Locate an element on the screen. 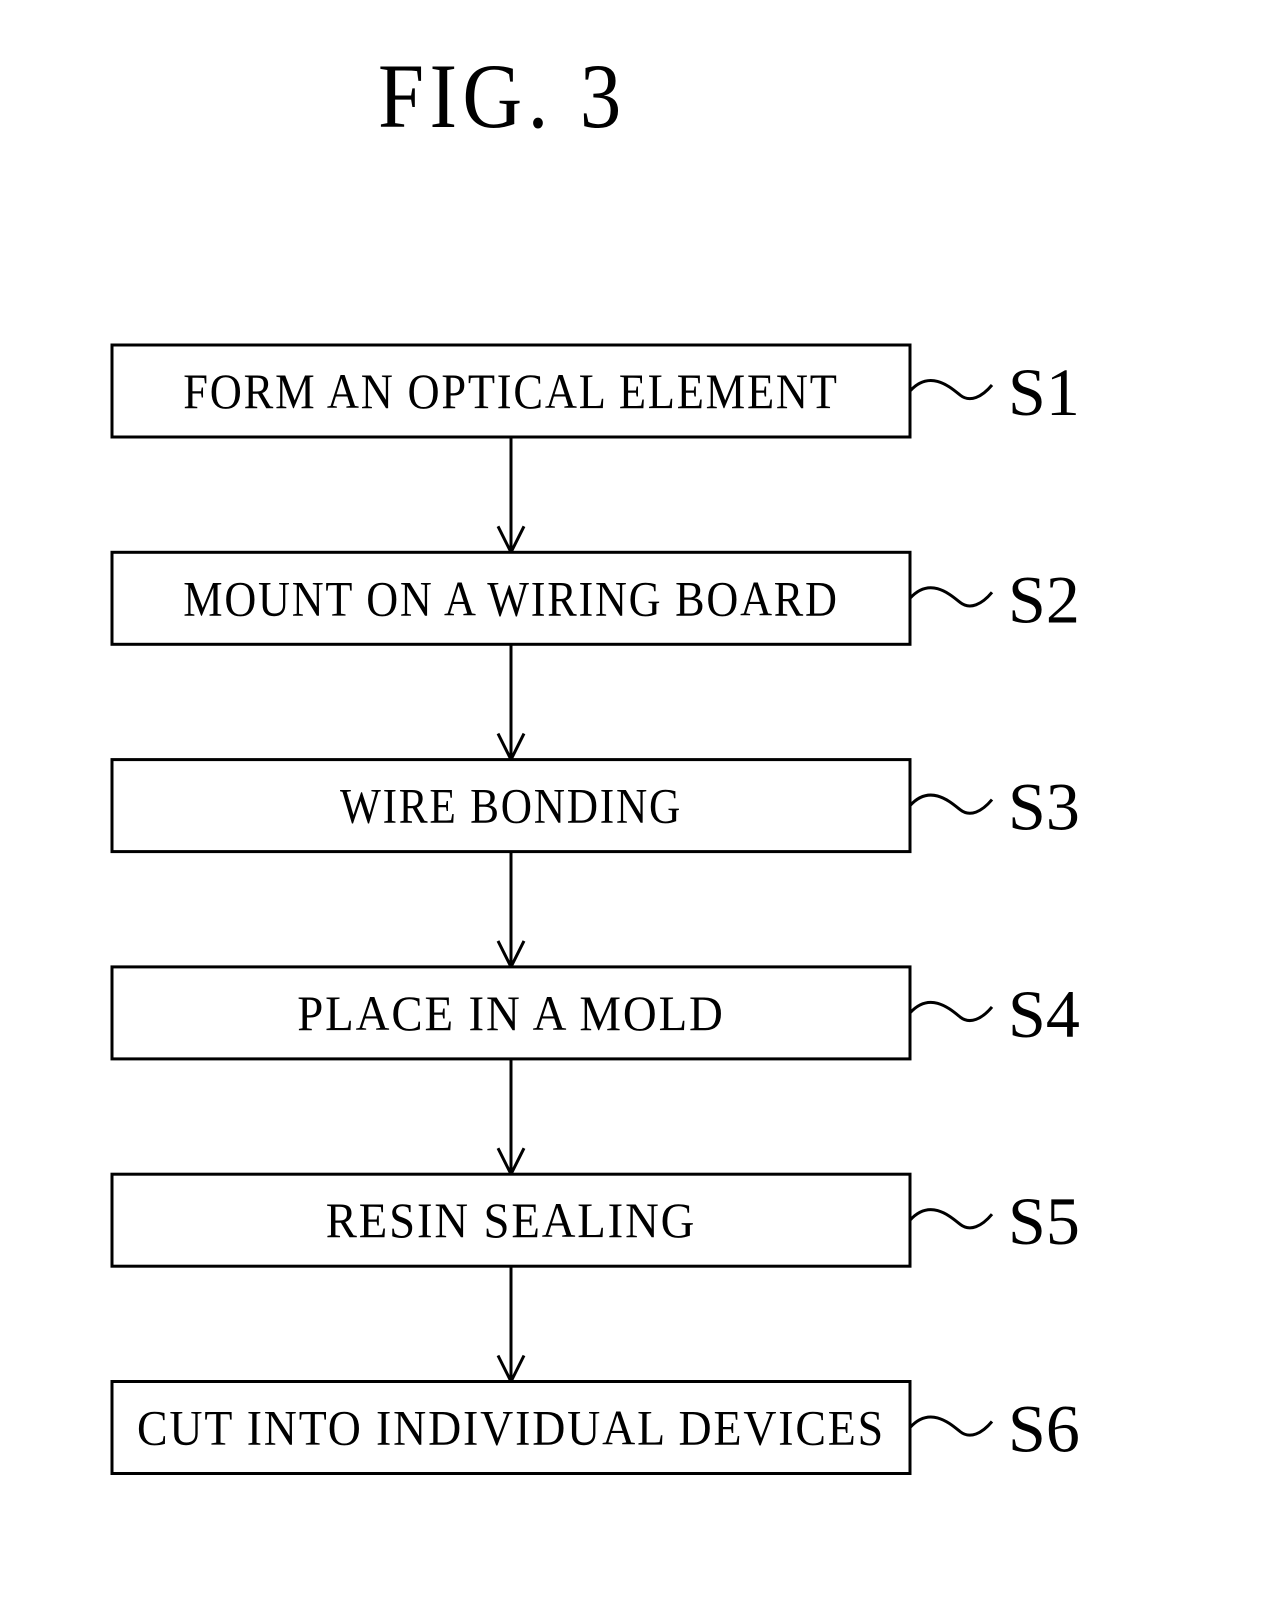  step-text-s3: WIRE BONDING is located at coordinates (511, 806).